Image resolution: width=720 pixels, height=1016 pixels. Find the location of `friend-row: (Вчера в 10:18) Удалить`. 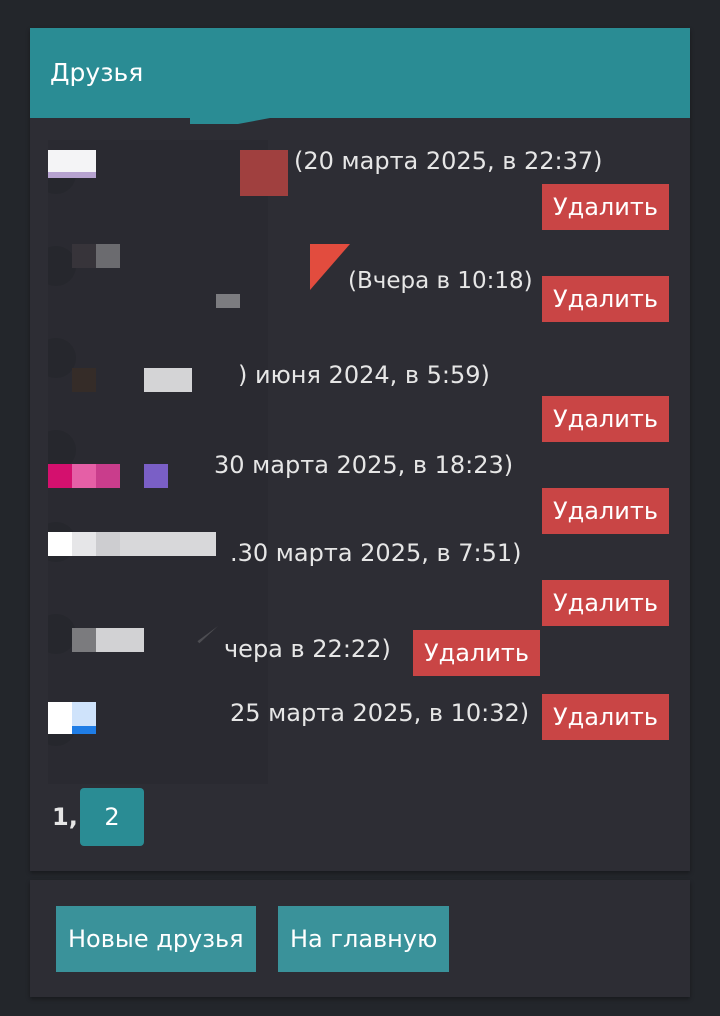

friend-row: (Вчера в 10:18) Удалить is located at coordinates (360, 278).